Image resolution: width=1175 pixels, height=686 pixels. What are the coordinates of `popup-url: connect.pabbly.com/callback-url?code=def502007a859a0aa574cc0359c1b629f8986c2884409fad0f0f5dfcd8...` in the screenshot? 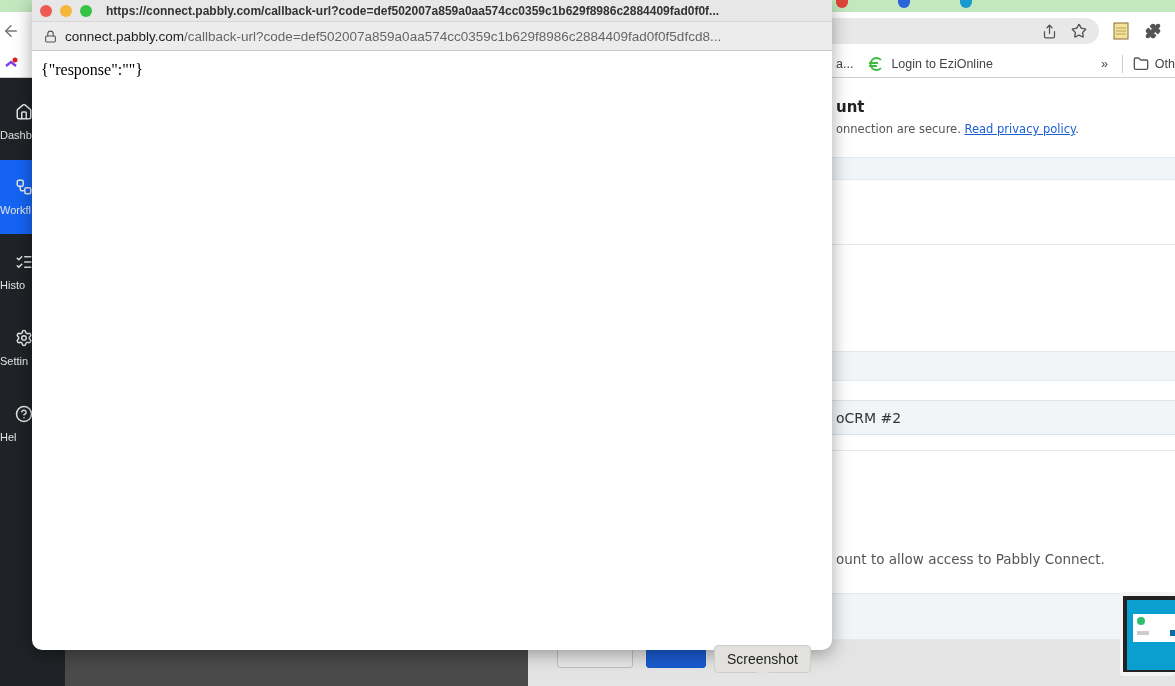 It's located at (393, 36).